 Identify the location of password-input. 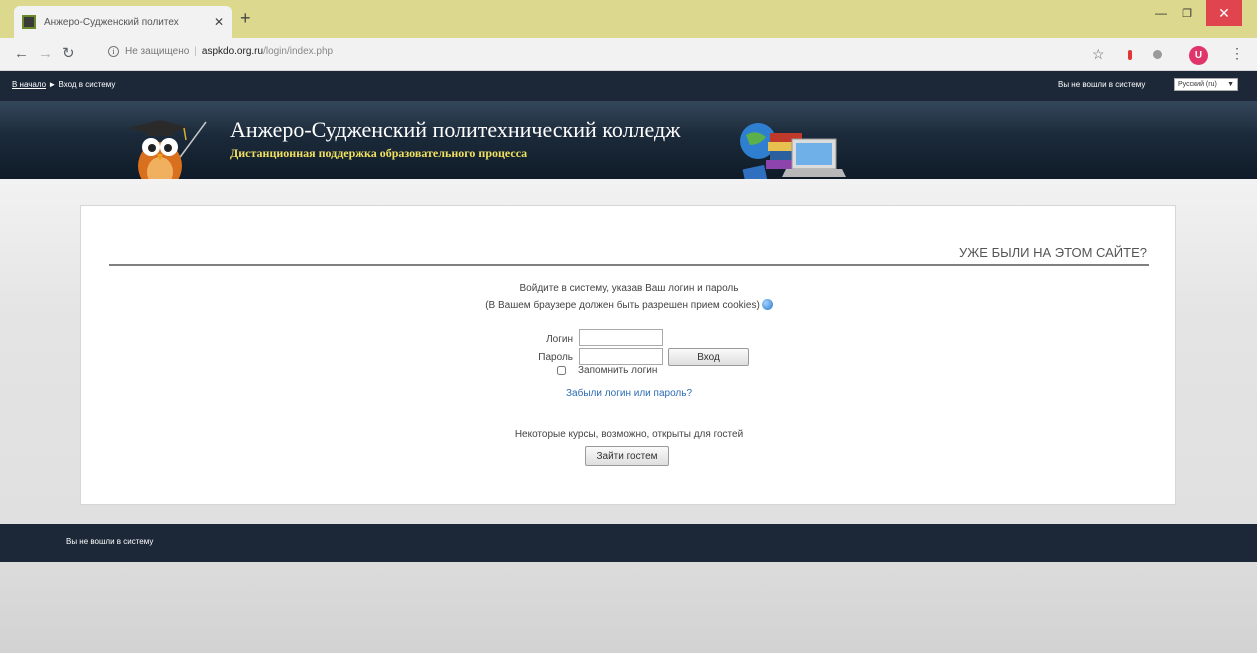
(621, 356).